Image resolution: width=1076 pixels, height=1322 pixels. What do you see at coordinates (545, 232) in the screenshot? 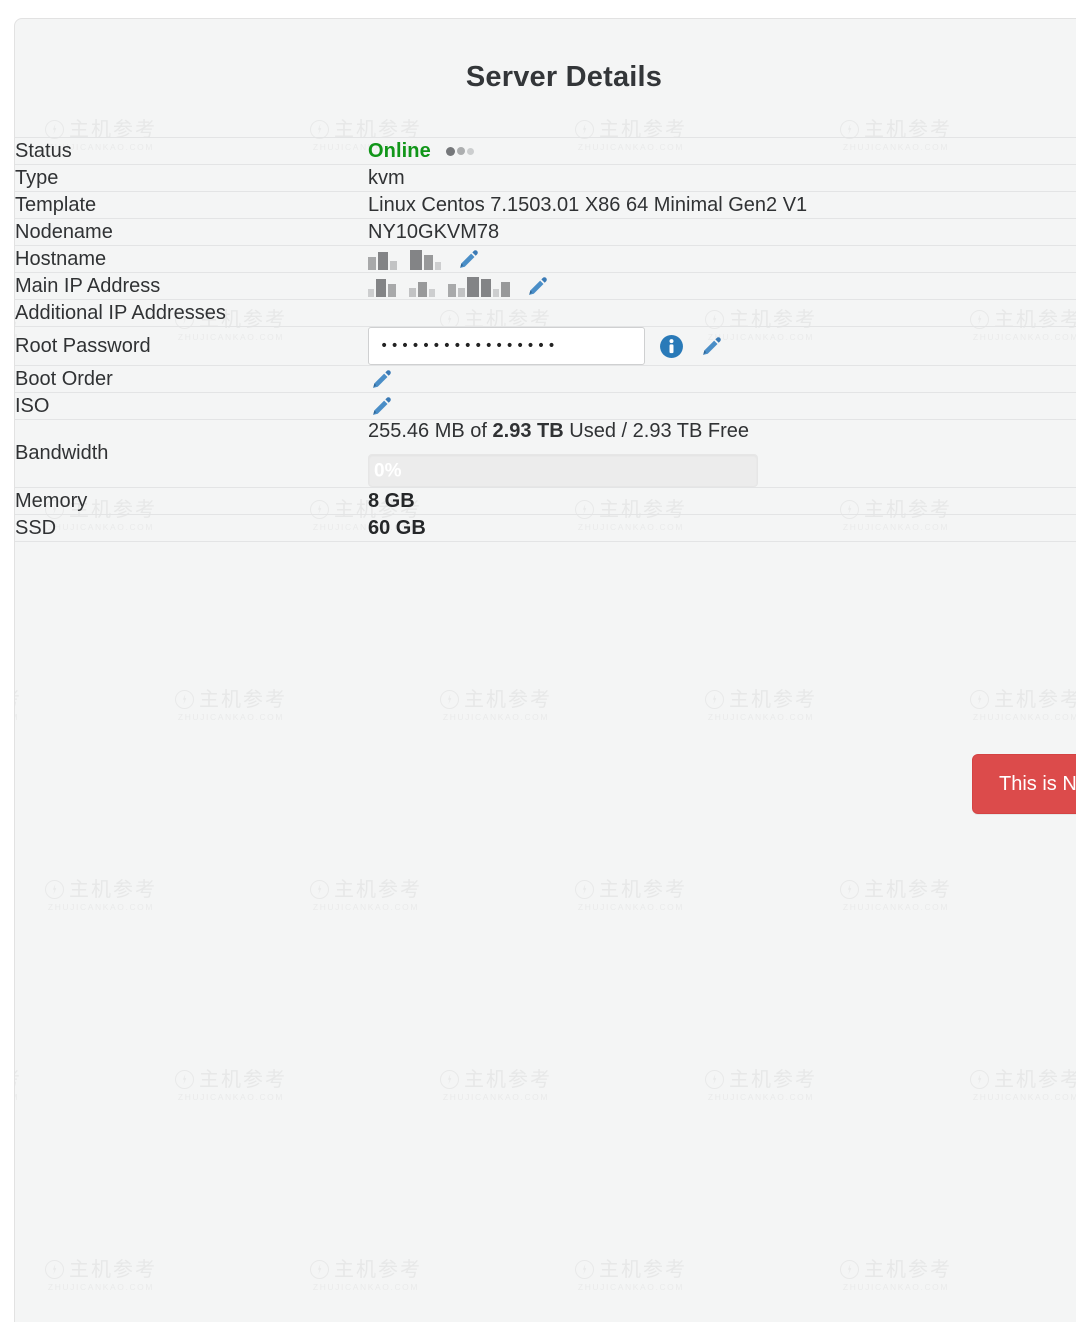
I see `table-row-nodename: Nodename NY10GKVM78` at bounding box center [545, 232].